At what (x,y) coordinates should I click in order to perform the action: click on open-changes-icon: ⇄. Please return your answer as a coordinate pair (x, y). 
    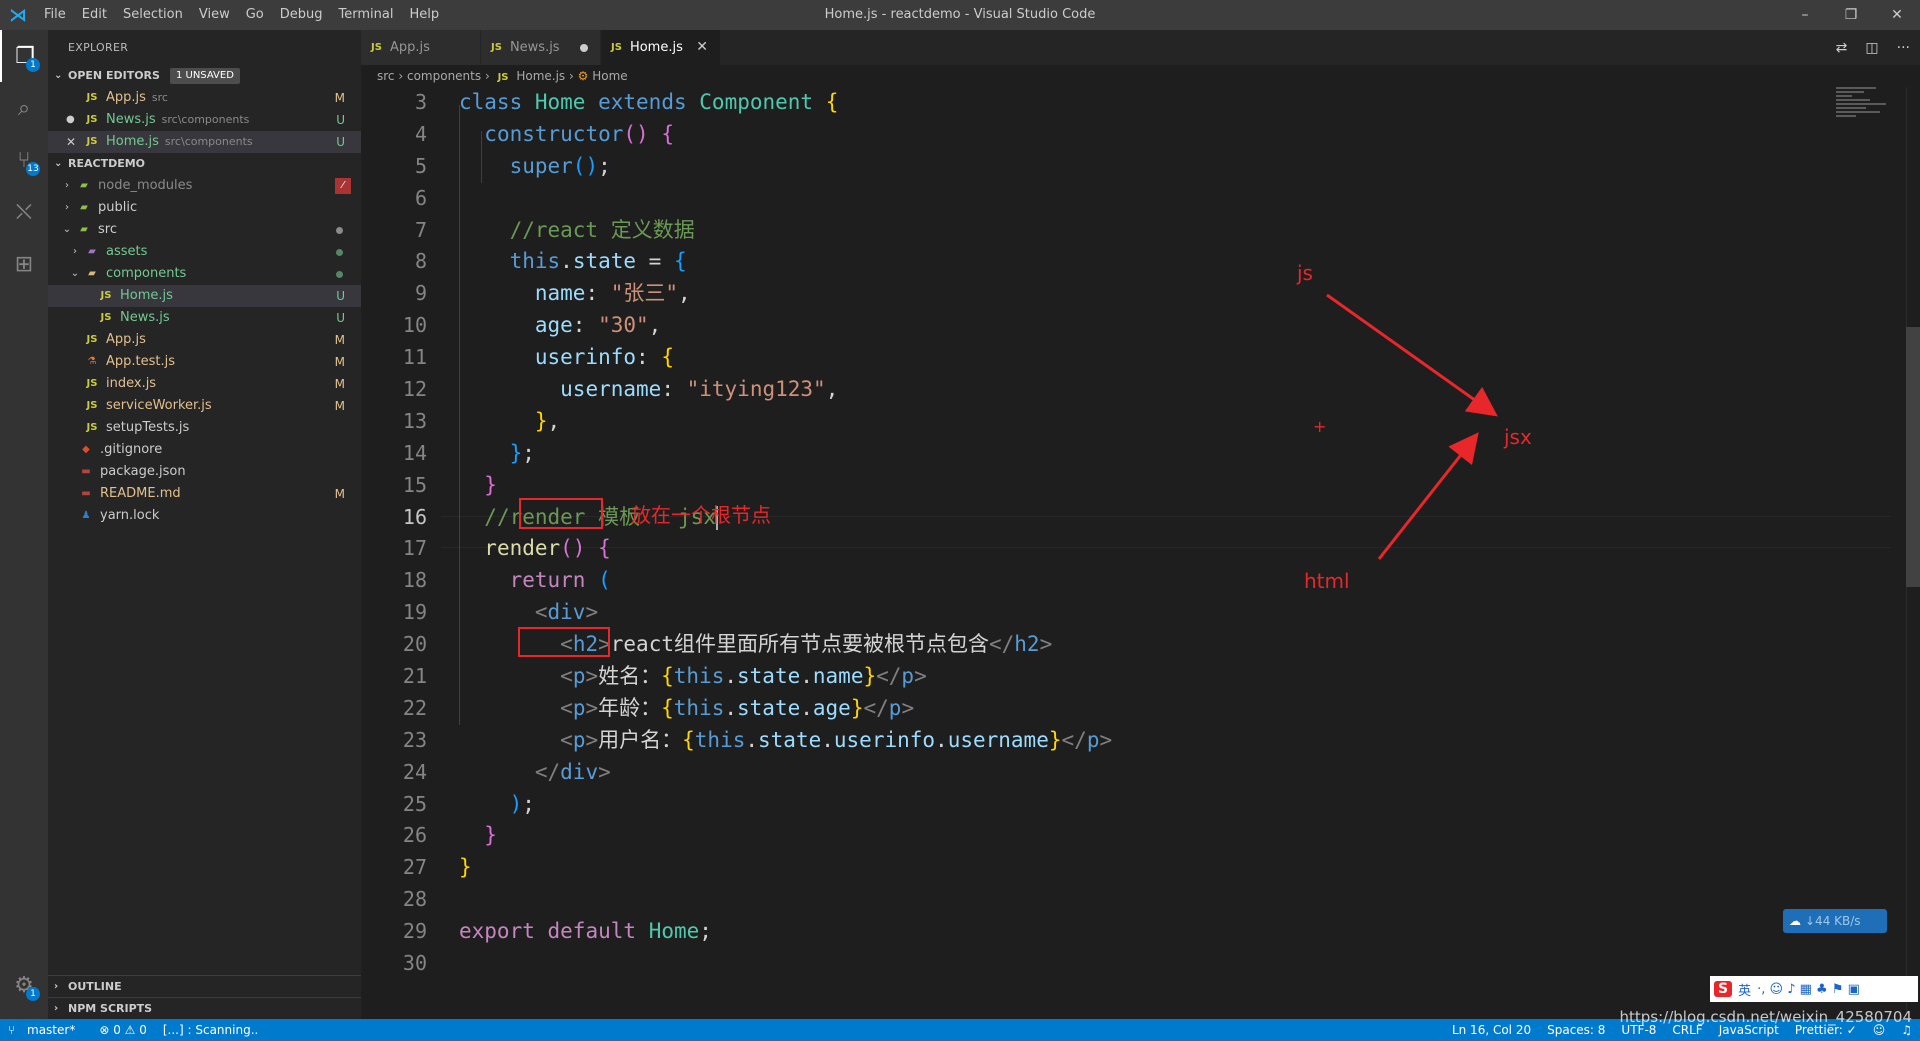
    Looking at the image, I should click on (1842, 48).